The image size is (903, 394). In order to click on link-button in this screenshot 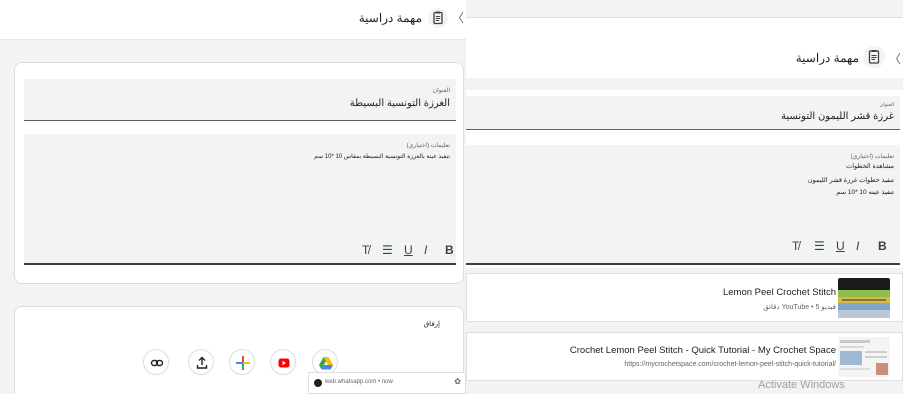, I will do `click(156, 362)`.